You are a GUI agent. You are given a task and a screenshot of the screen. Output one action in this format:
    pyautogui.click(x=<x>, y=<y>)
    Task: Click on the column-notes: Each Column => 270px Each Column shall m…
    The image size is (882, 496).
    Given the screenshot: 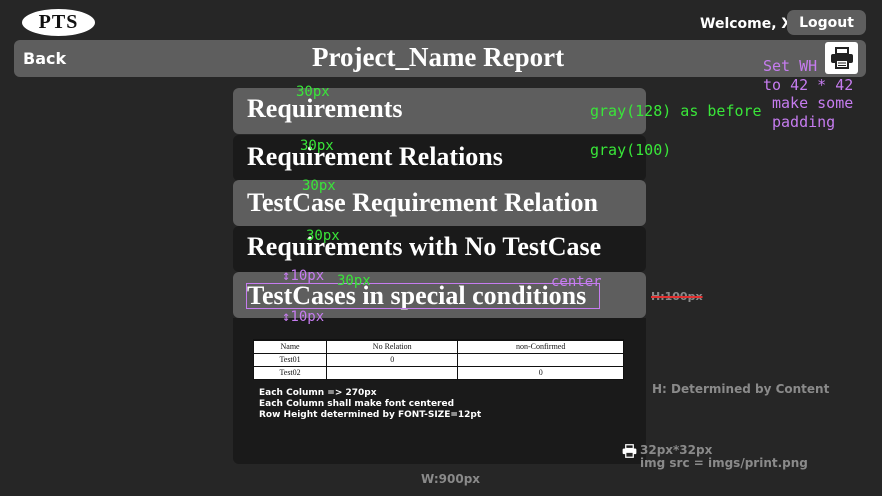 What is the action you would take?
    pyautogui.click(x=370, y=404)
    